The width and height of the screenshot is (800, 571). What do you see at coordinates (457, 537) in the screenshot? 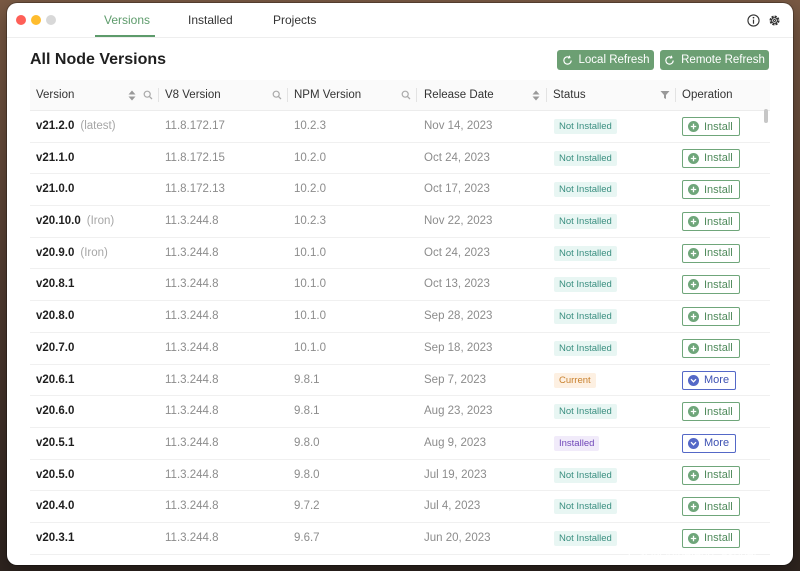
I see `release-date-cell: Jun 20, 2023` at bounding box center [457, 537].